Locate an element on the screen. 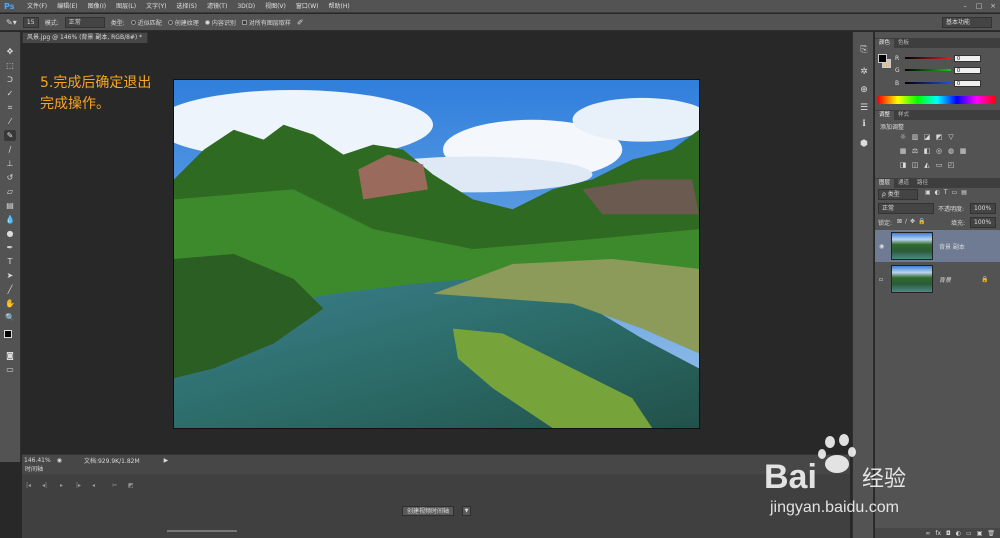  stamp-tool-icon: ⊥ is located at coordinates (10, 163).